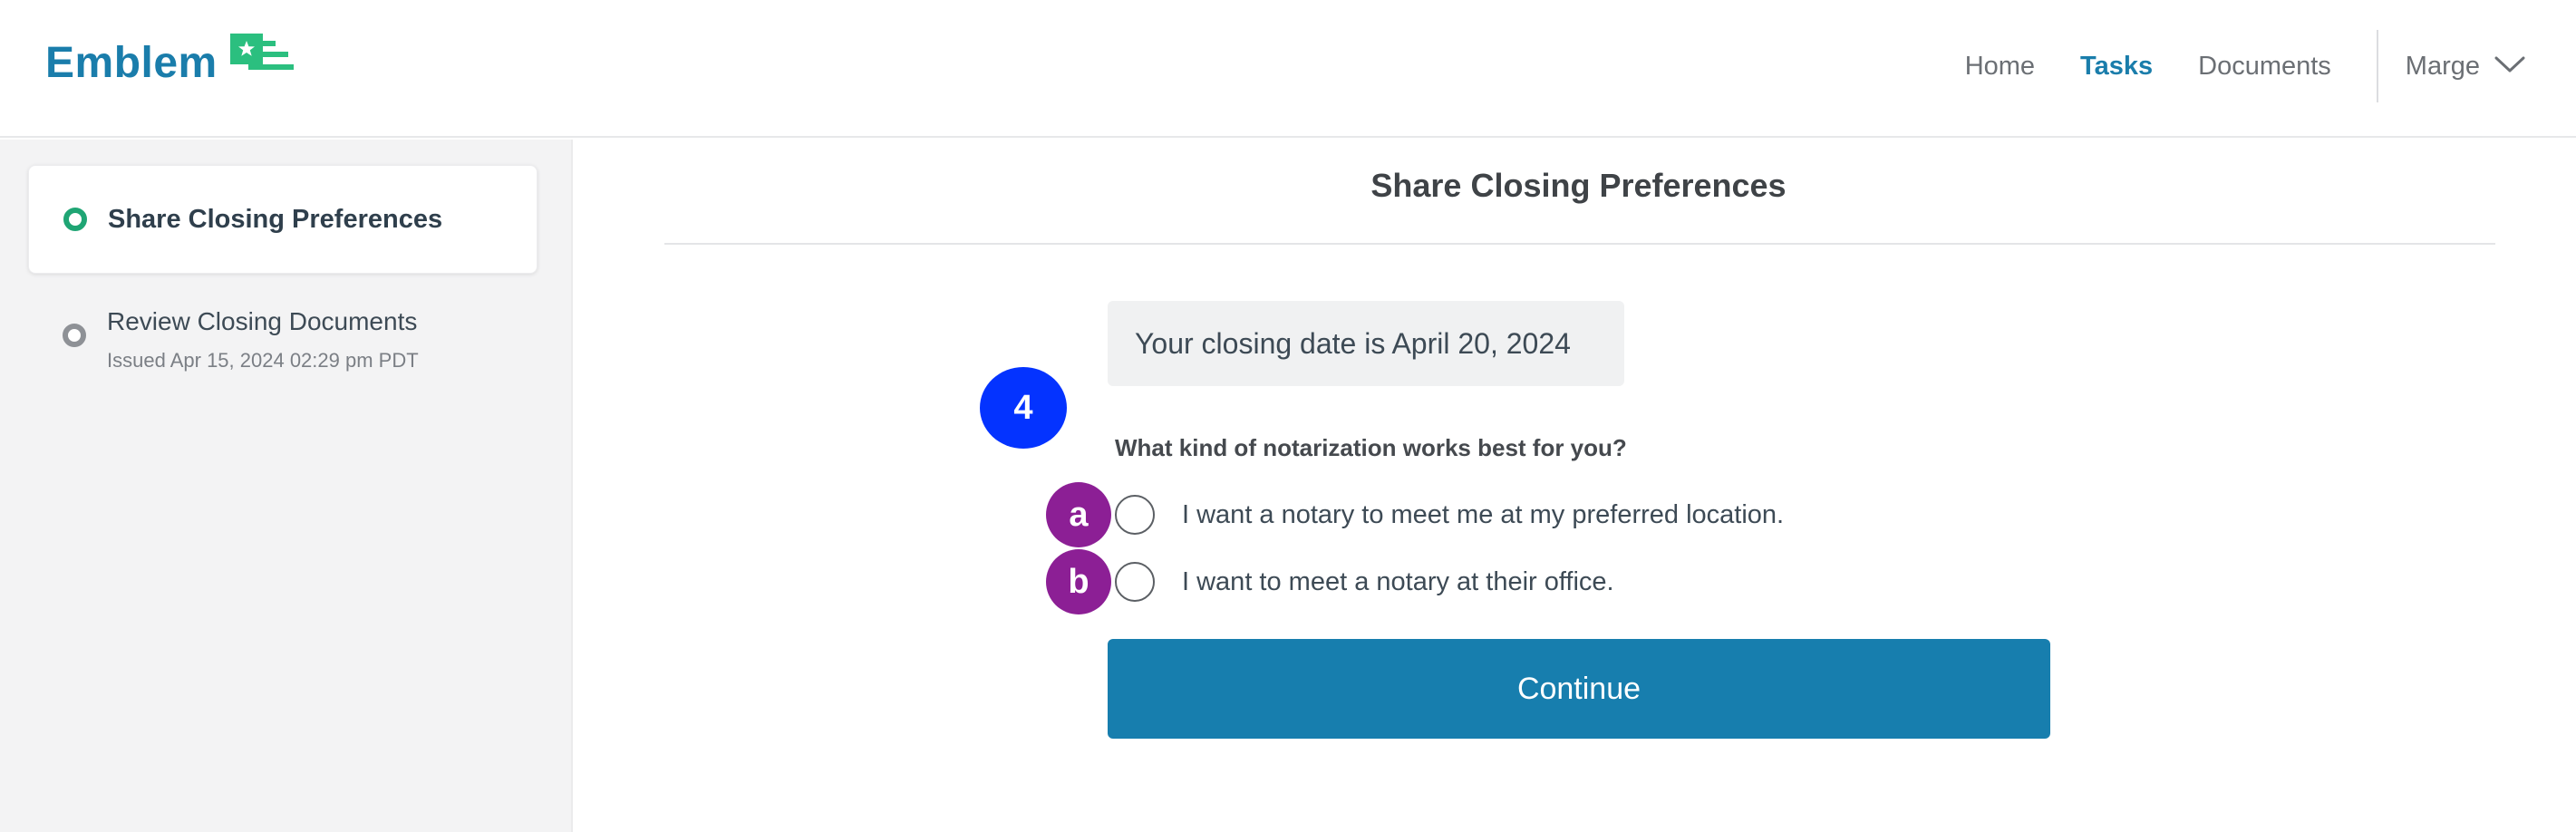 The height and width of the screenshot is (832, 2576). I want to click on sidebar-task-title: Review Closing Documents, so click(262, 321).